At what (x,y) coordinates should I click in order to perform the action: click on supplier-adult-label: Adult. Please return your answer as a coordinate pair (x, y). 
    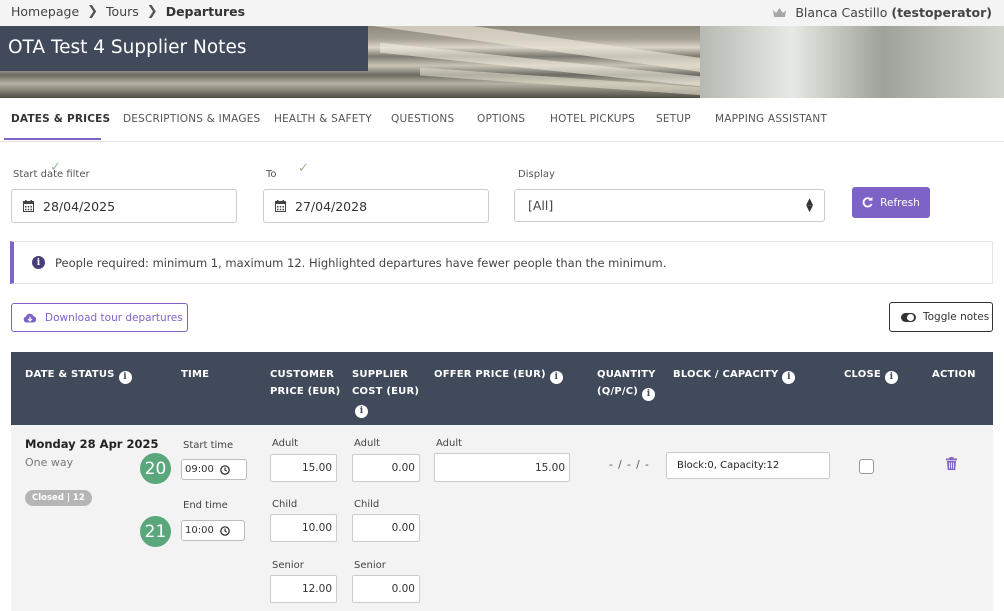
    Looking at the image, I should click on (367, 443).